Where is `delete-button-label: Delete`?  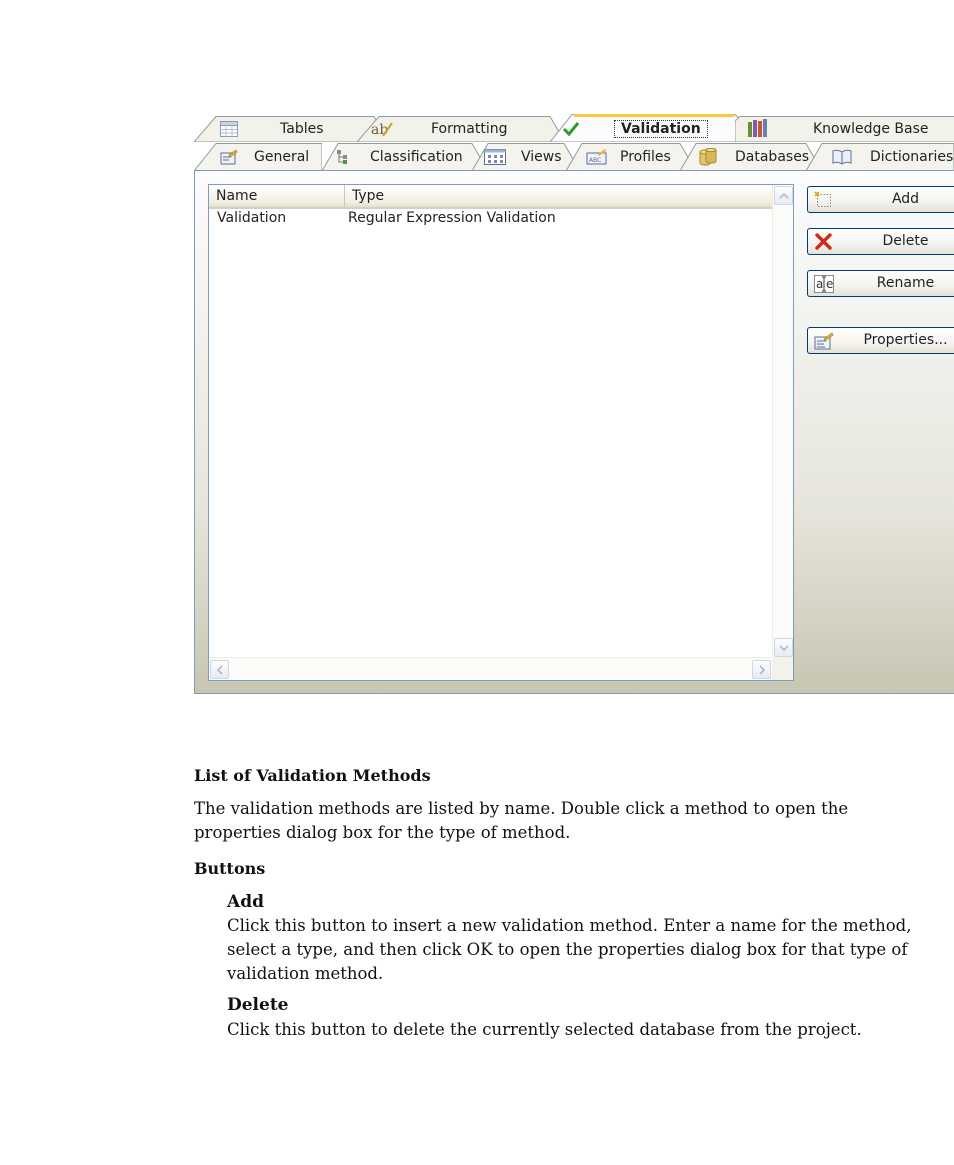
delete-button-label: Delete is located at coordinates (905, 241).